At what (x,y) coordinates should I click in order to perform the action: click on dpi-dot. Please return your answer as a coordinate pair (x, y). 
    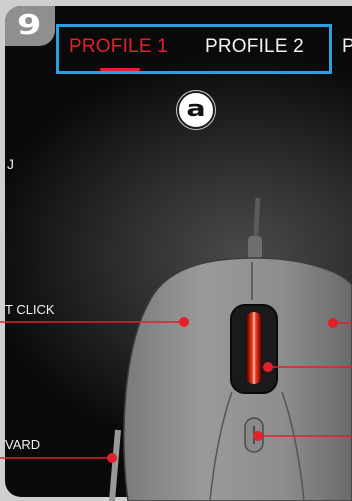
    Looking at the image, I should click on (258, 436).